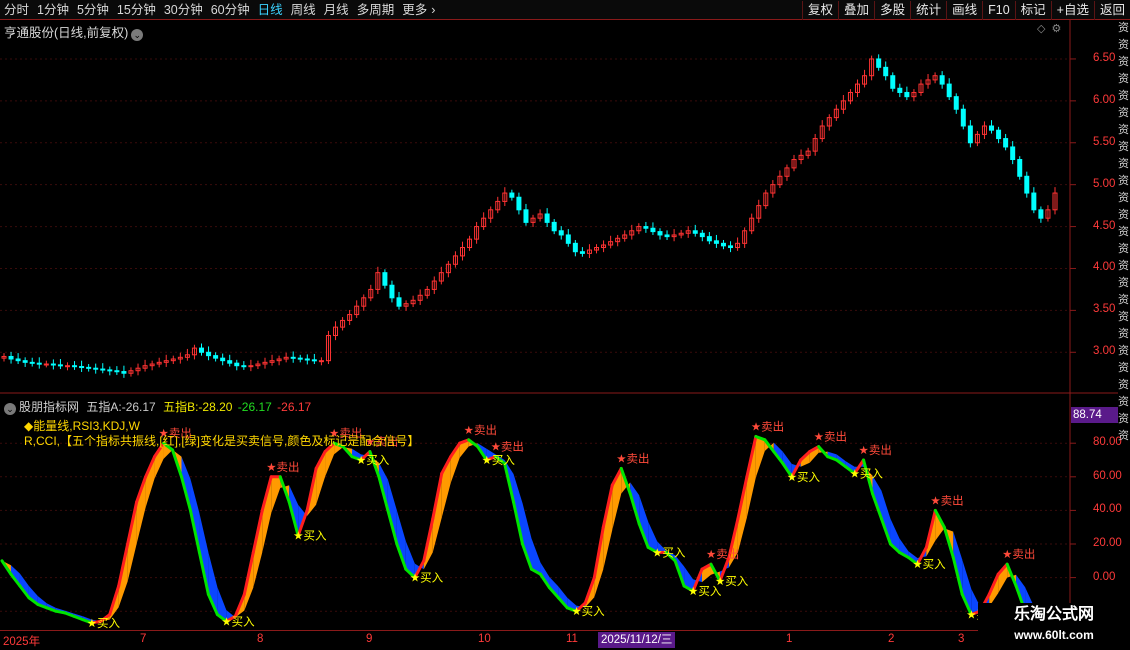  What do you see at coordinates (181, 407) in the screenshot?
I see `line-b-label: 五指B:` at bounding box center [181, 407].